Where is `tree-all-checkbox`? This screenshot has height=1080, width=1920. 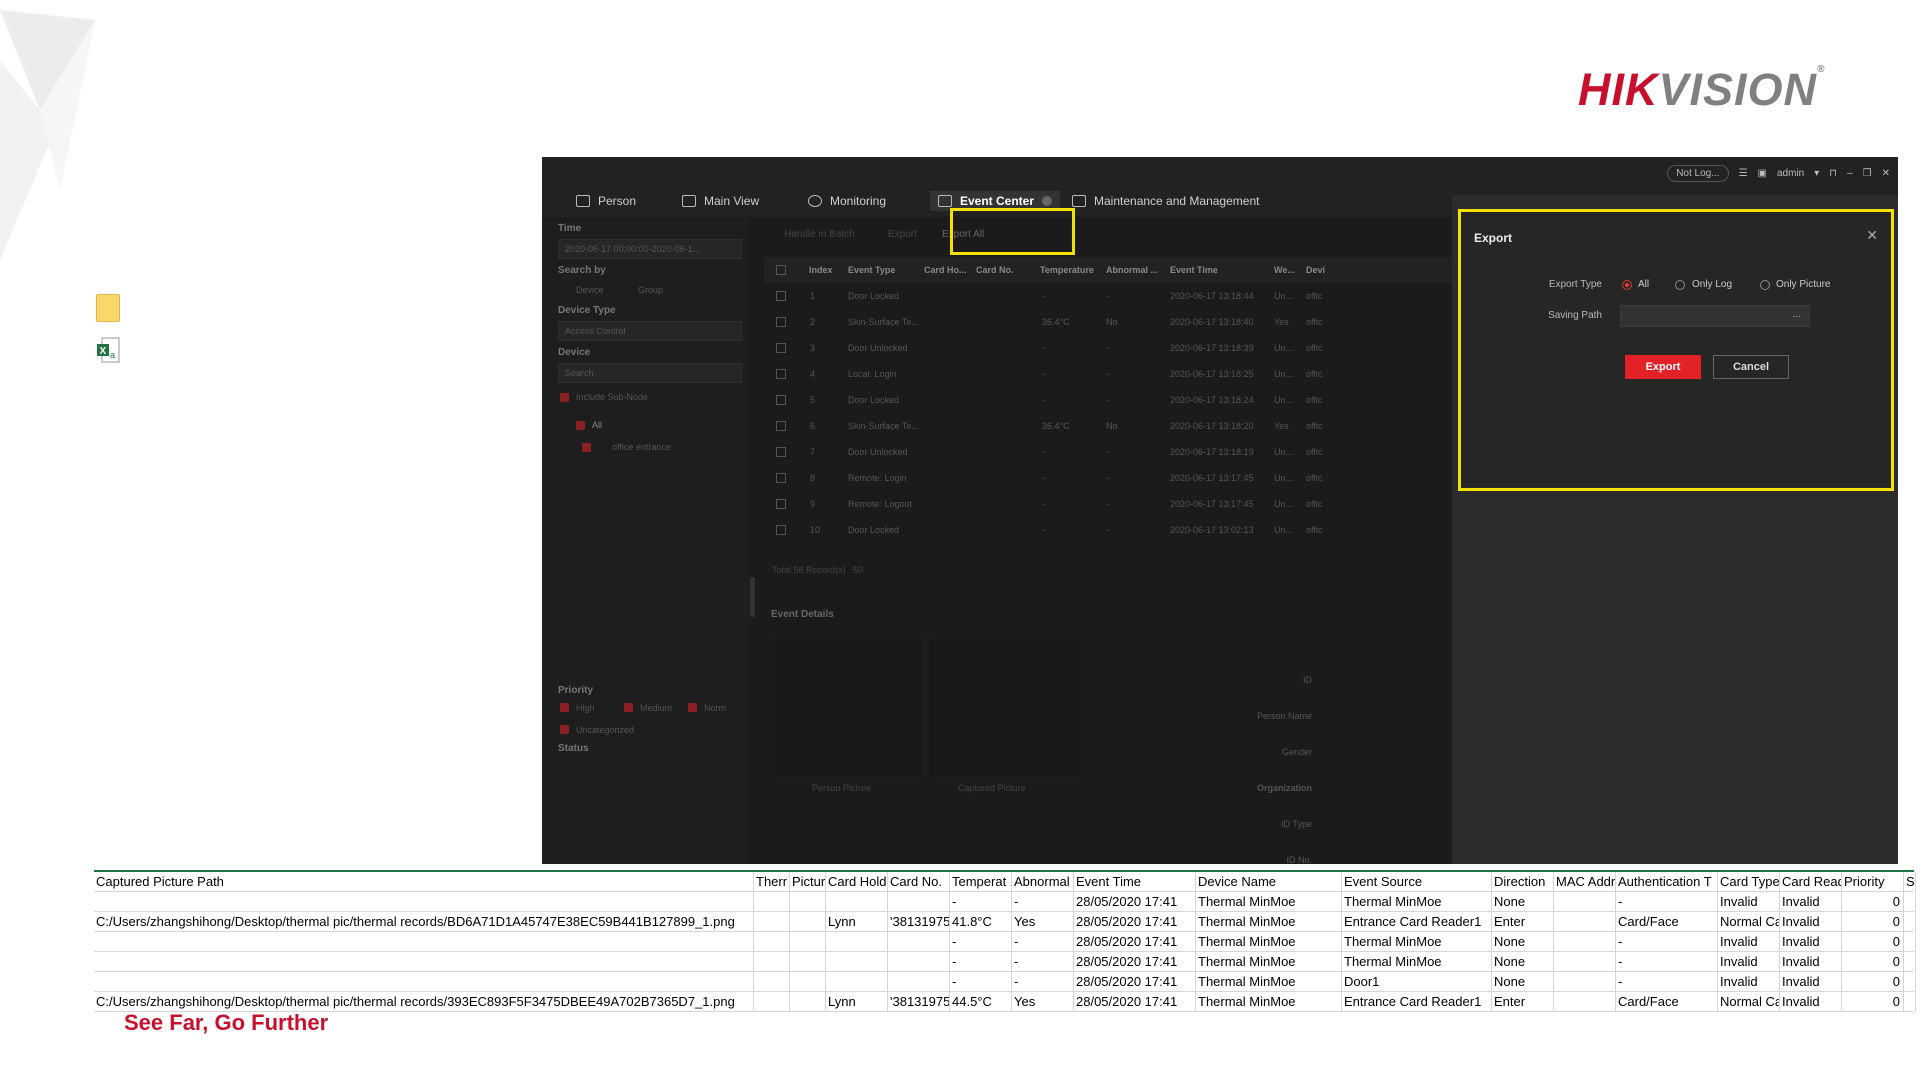 tree-all-checkbox is located at coordinates (580, 425).